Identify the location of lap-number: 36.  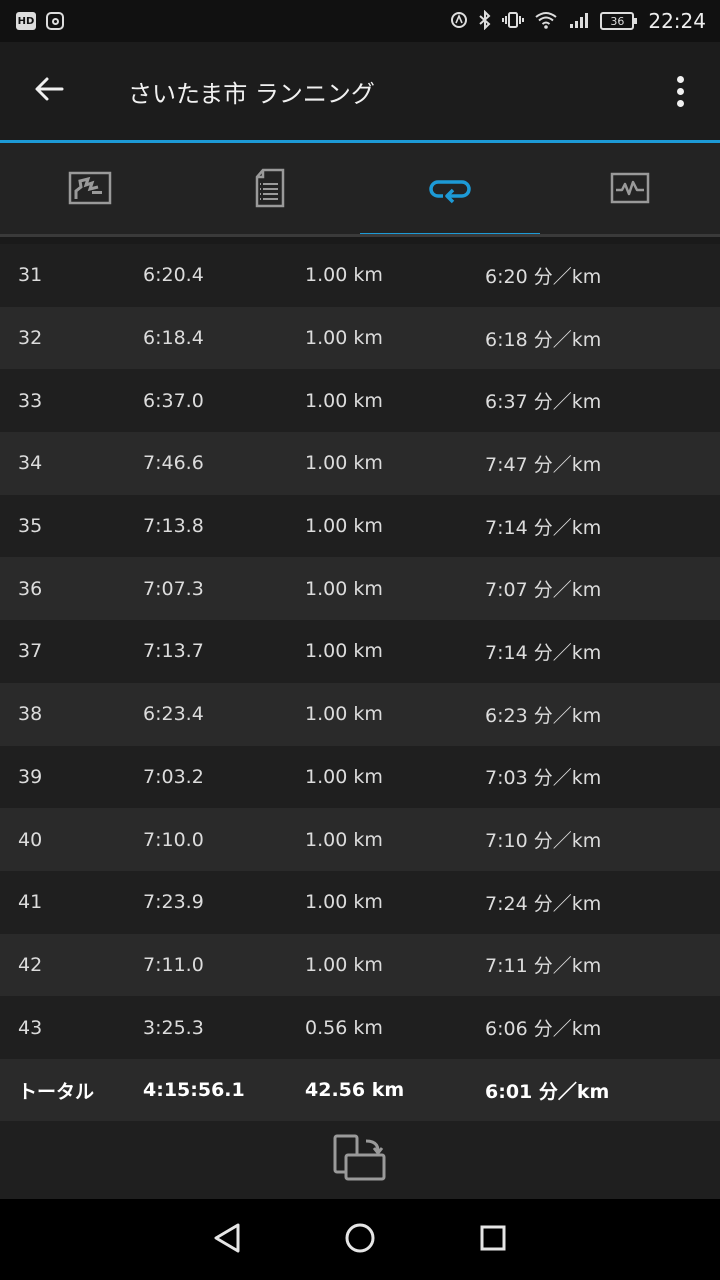
(30, 588).